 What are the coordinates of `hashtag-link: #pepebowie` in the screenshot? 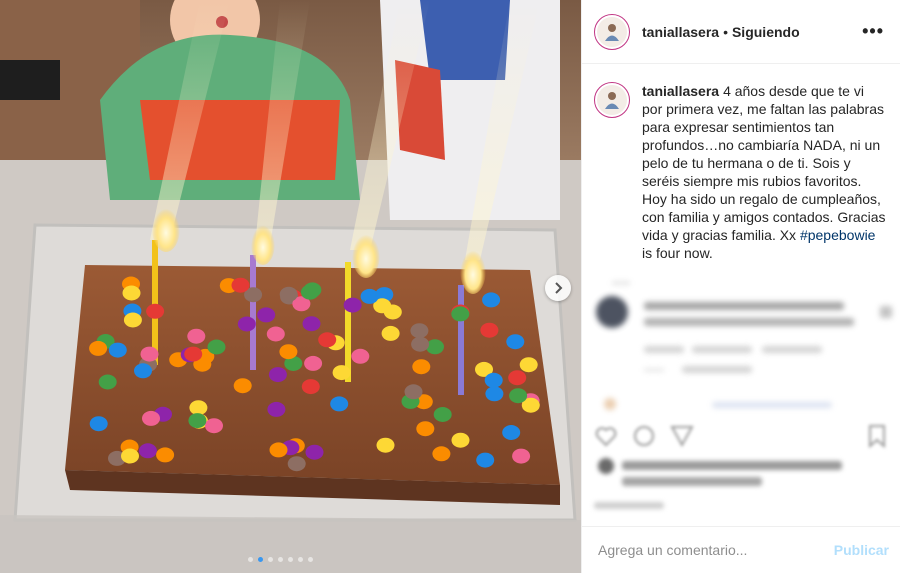 It's located at (838, 235).